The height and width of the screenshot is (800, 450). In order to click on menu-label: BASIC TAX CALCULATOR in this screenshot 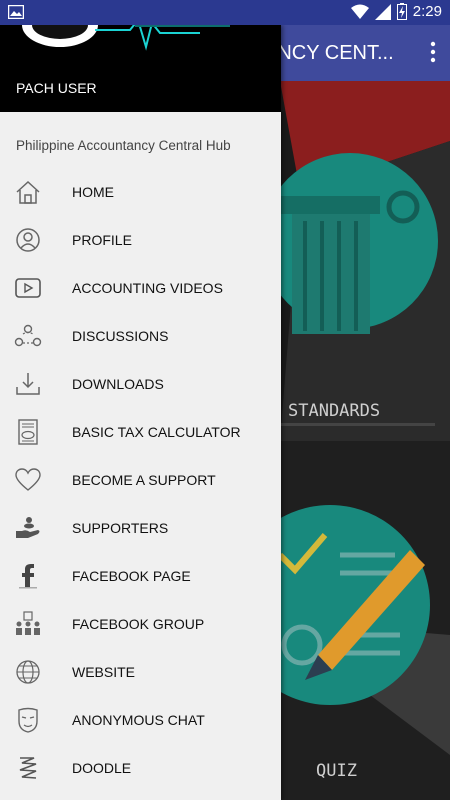, I will do `click(156, 432)`.